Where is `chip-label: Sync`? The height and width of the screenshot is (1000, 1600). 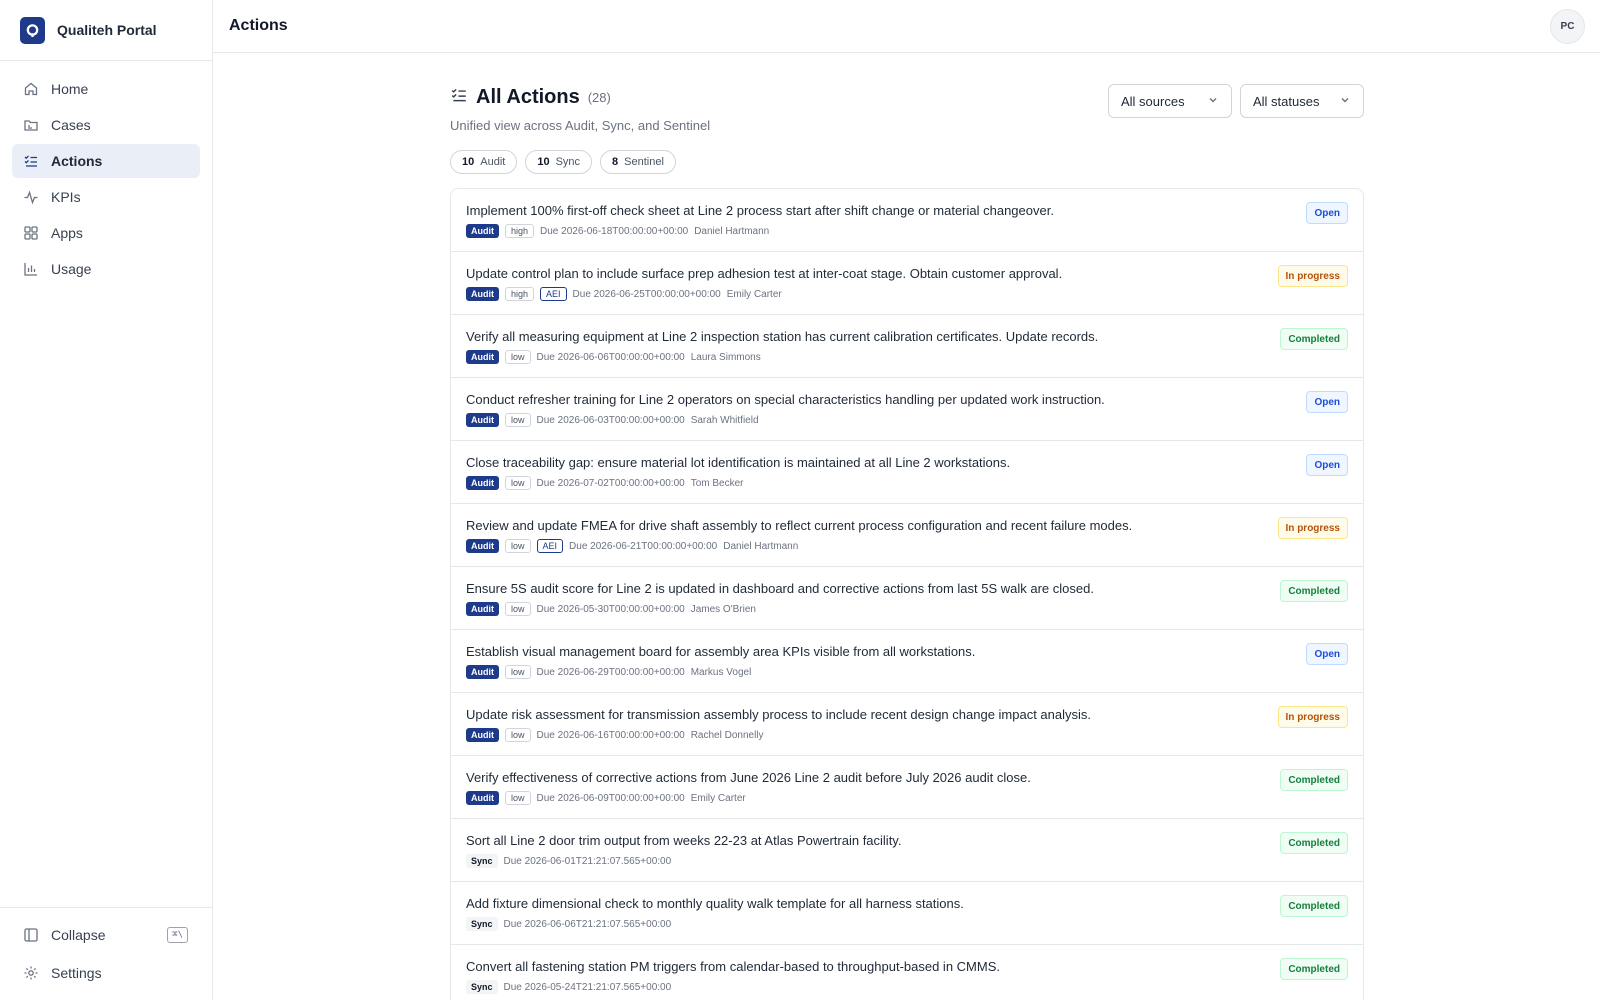 chip-label: Sync is located at coordinates (568, 162).